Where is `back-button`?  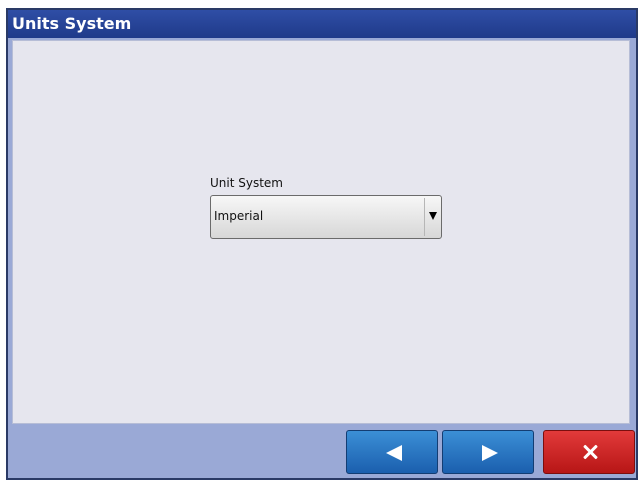 back-button is located at coordinates (392, 452).